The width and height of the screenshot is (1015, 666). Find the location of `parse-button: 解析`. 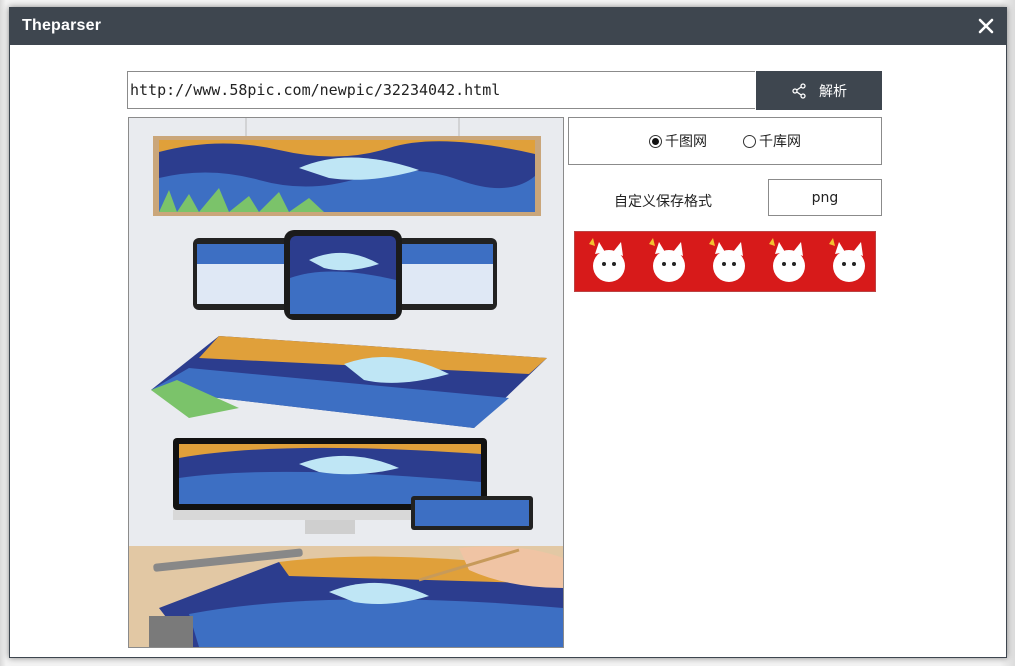

parse-button: 解析 is located at coordinates (819, 90).